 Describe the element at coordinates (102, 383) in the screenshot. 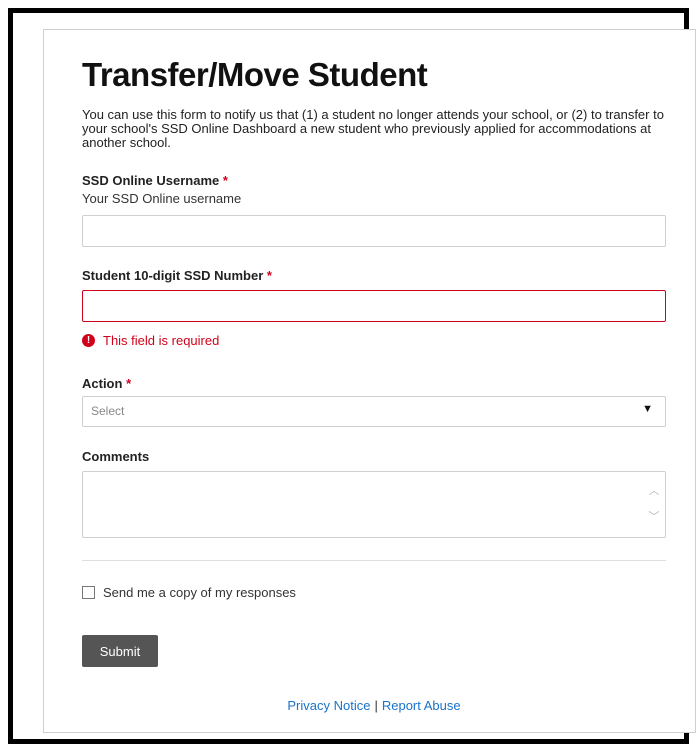

I see `action-label-text: Action` at that location.